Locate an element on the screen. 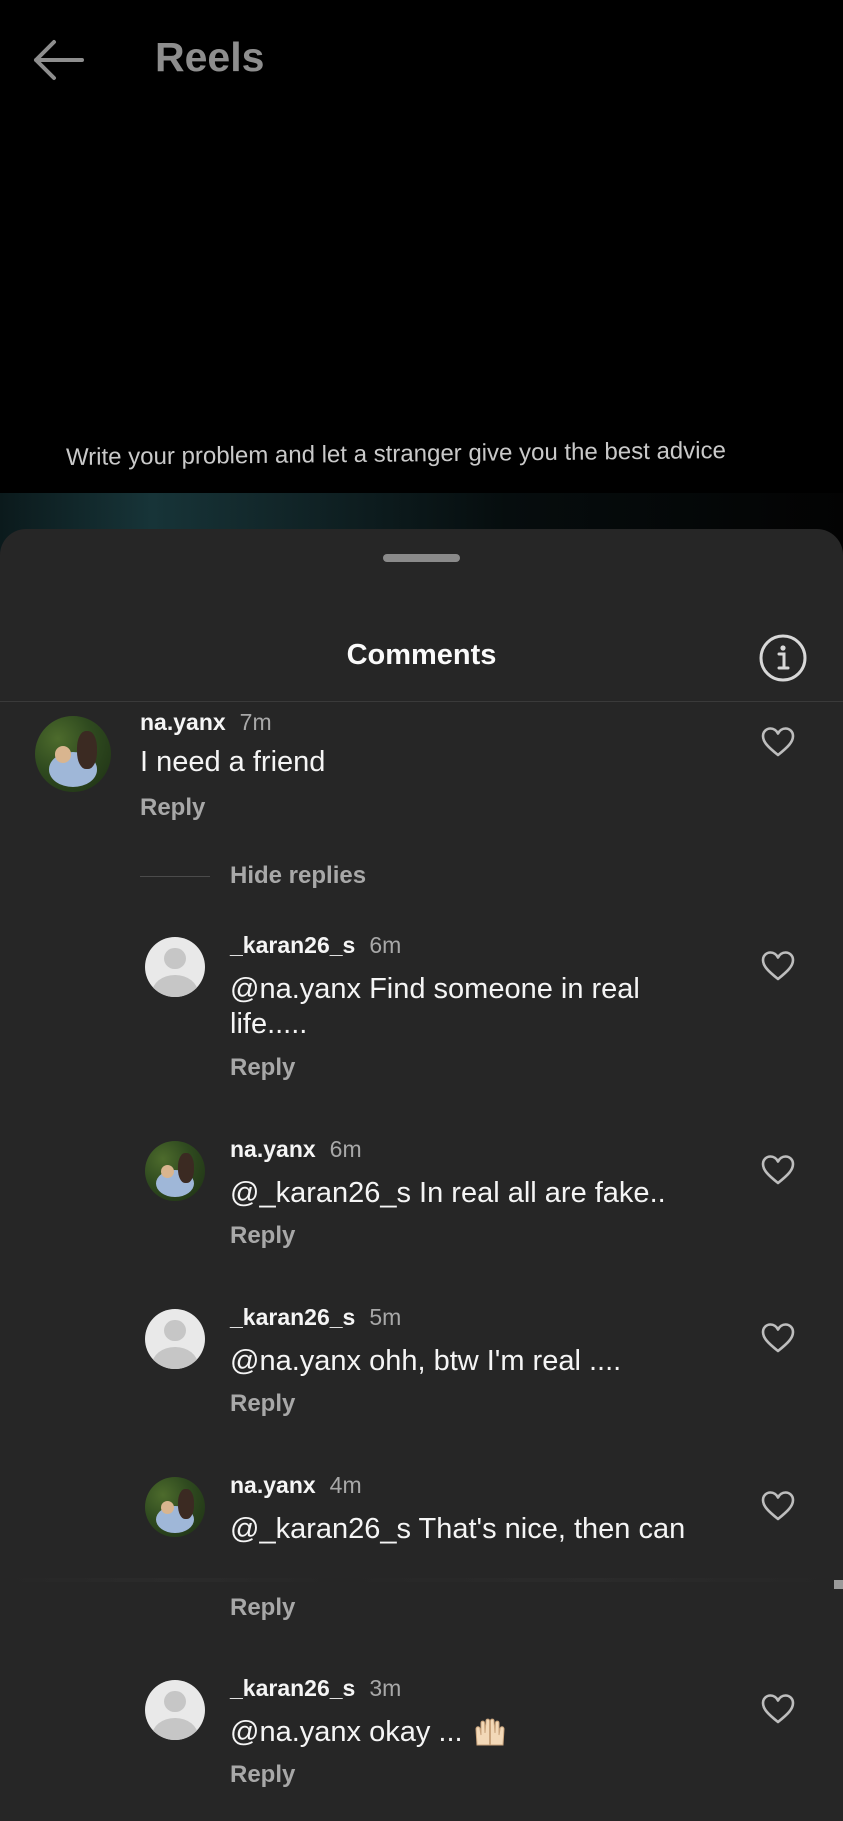 This screenshot has width=843, height=1821. comment-meta: _karan26_s 6m is located at coordinates (315, 945).